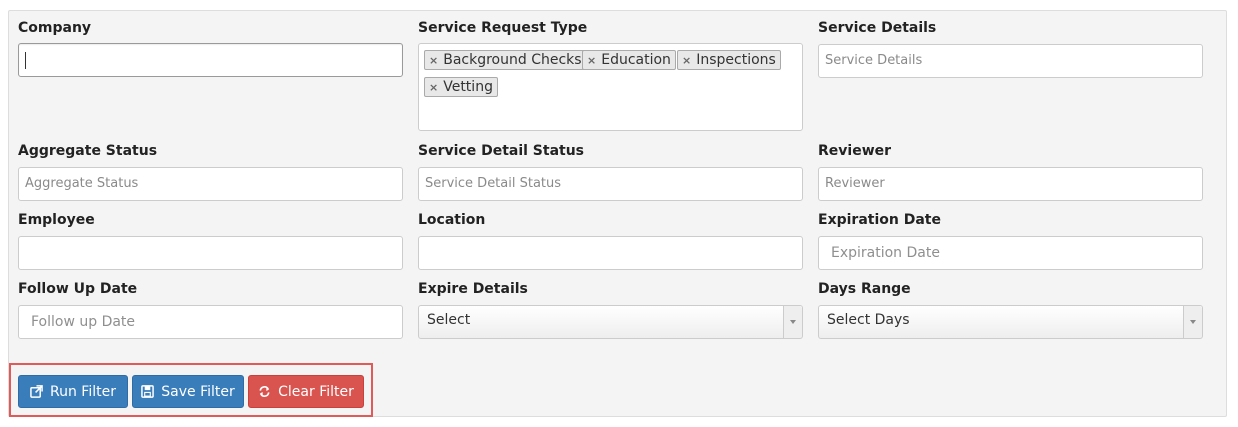  I want to click on service-detail-status-input: Service Detail Status, so click(610, 184).